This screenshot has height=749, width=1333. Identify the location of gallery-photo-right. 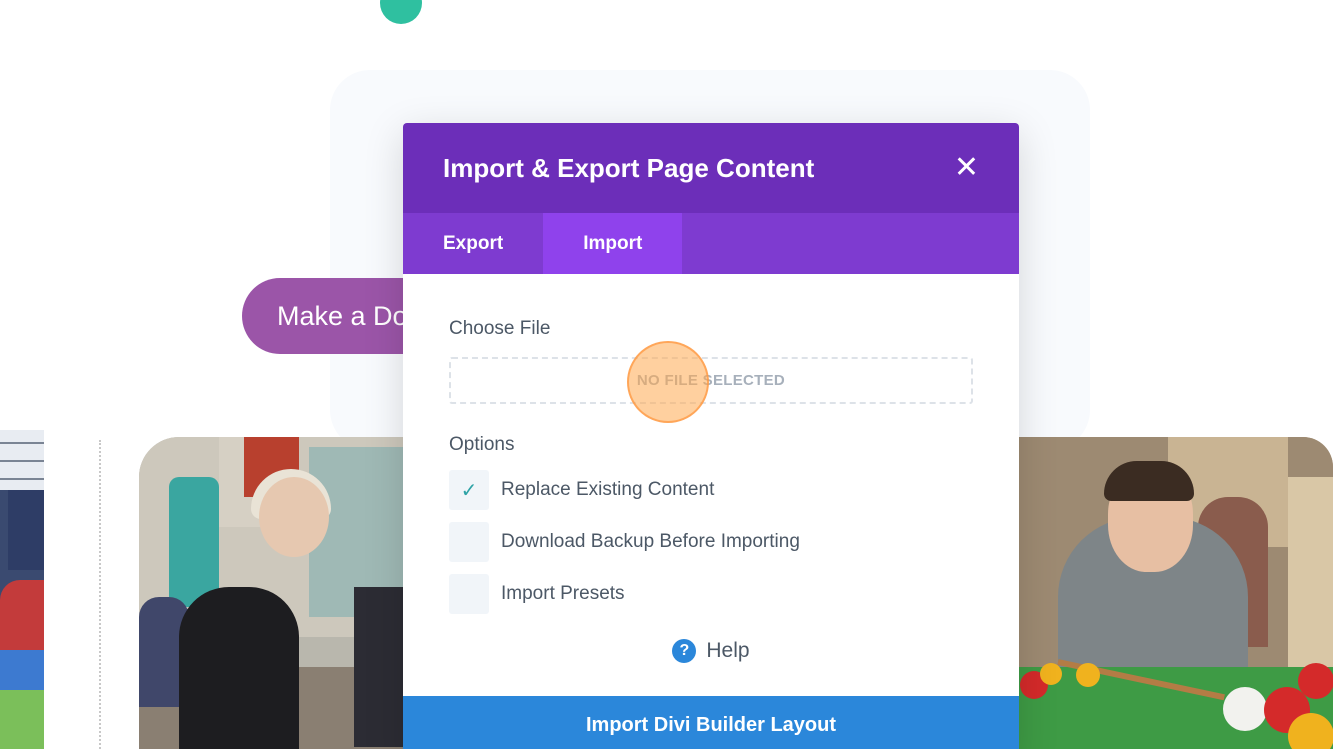
(1175, 593).